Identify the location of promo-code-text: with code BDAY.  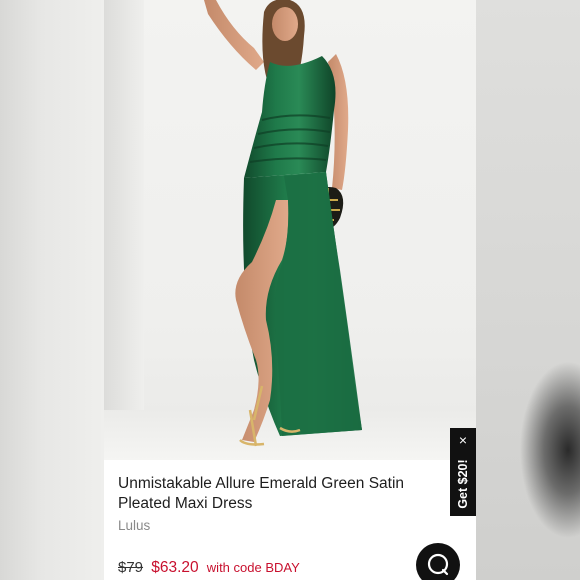
(253, 567).